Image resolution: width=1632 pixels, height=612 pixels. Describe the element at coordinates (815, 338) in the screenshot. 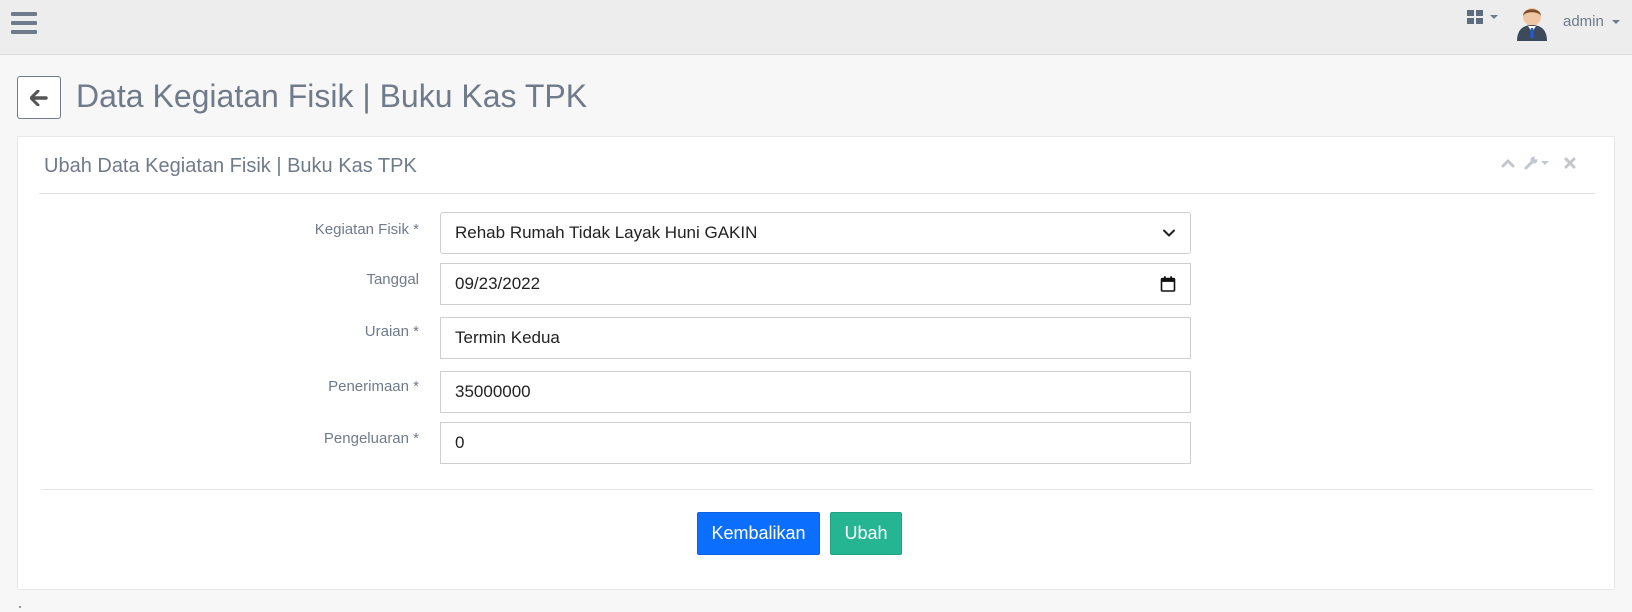

I see `uraian-input: Termin Kedua` at that location.